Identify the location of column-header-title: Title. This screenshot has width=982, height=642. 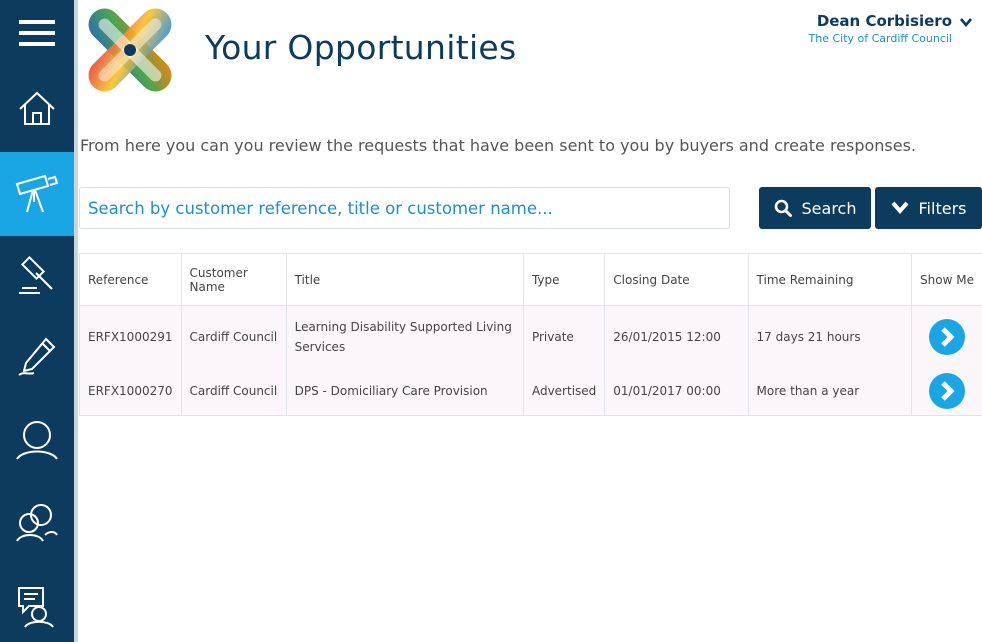
(405, 279).